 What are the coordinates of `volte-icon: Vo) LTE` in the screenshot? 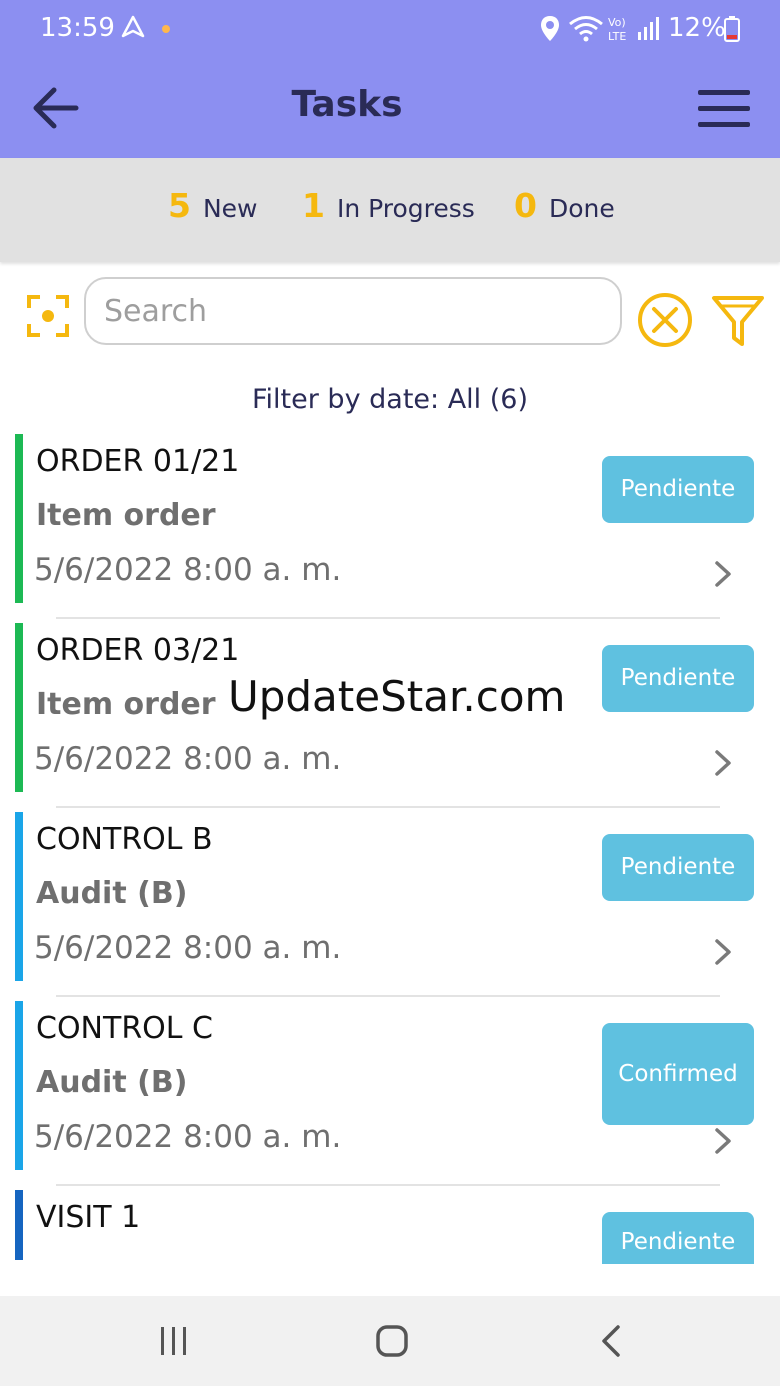 It's located at (617, 29).